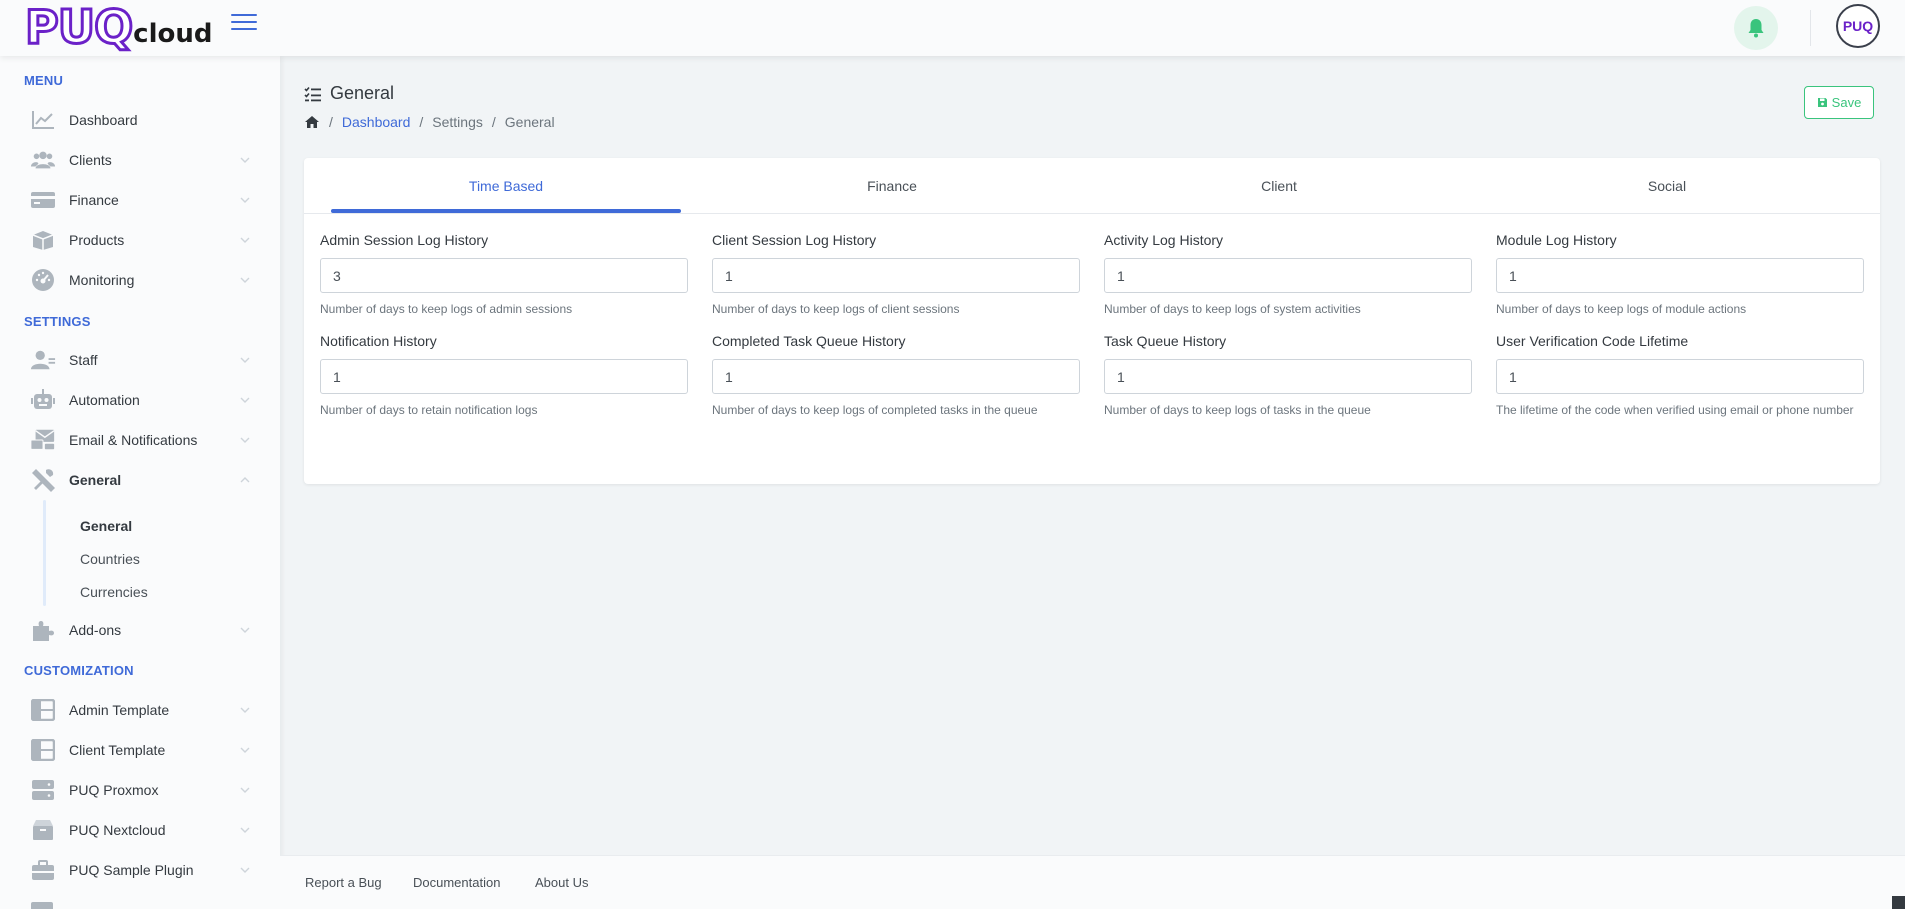  I want to click on field-label: Notification History, so click(378, 341).